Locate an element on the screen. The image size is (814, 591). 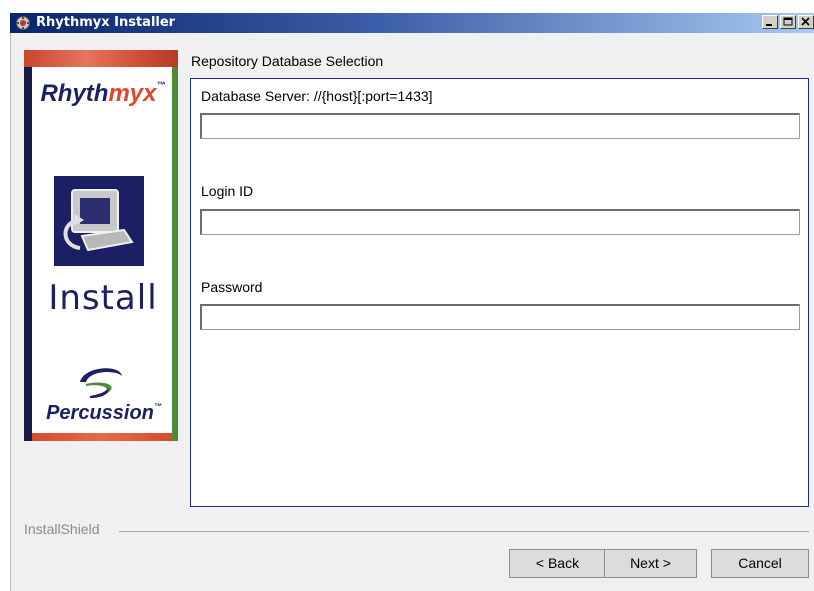
rhythmyx-logo: Rhythmyx™ is located at coordinates (103, 94).